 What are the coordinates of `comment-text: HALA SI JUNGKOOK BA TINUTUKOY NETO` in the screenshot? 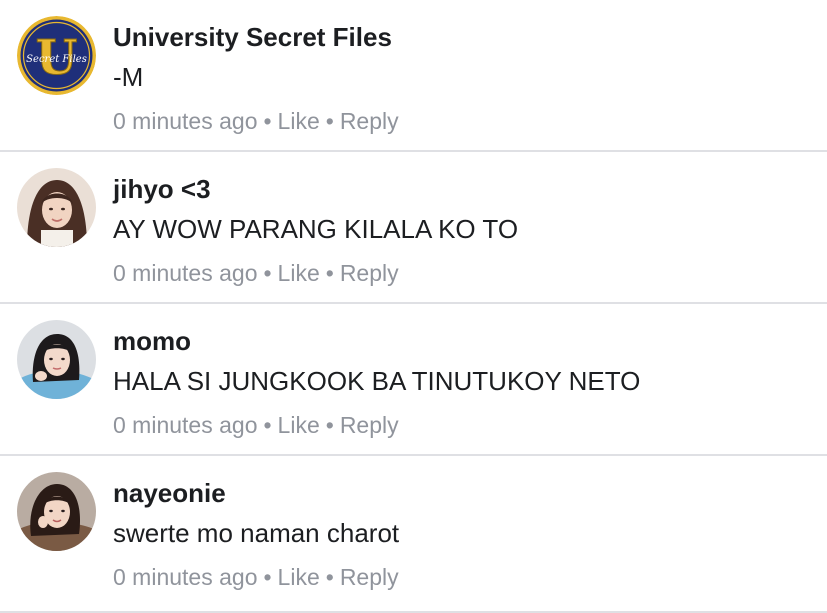 It's located at (377, 381).